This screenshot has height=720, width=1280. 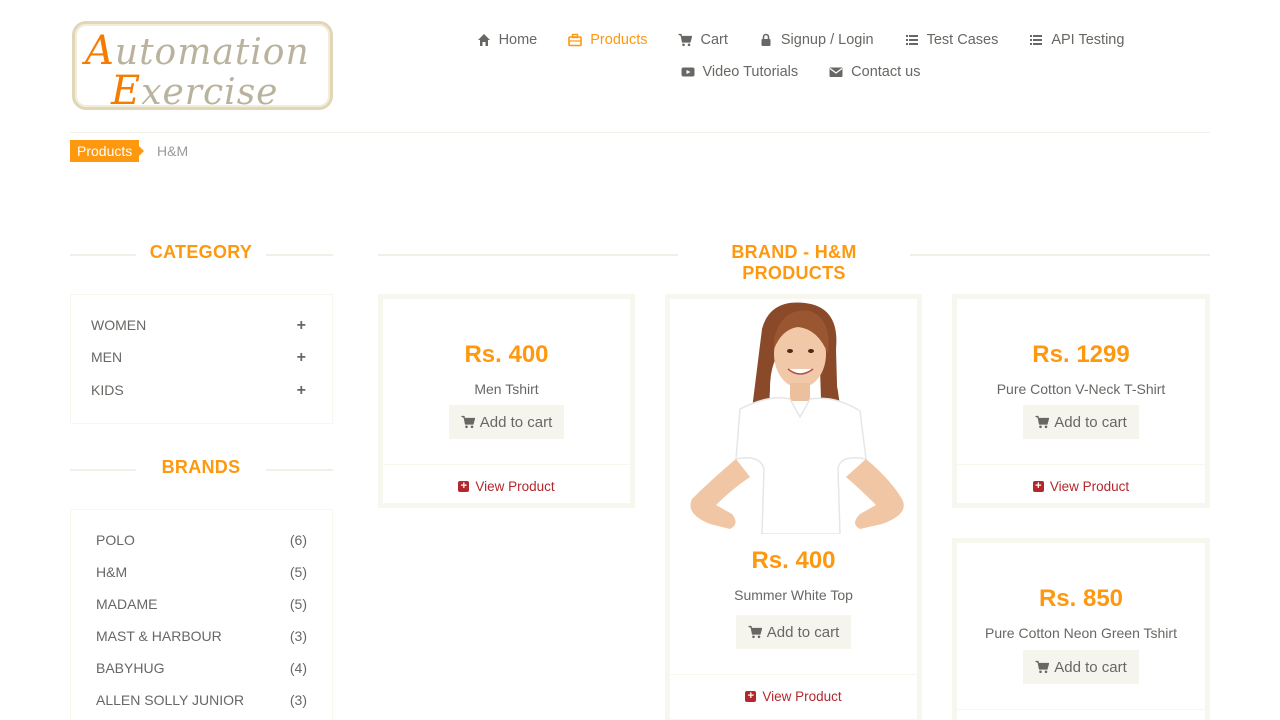 I want to click on envelope-icon, so click(x=836, y=72).